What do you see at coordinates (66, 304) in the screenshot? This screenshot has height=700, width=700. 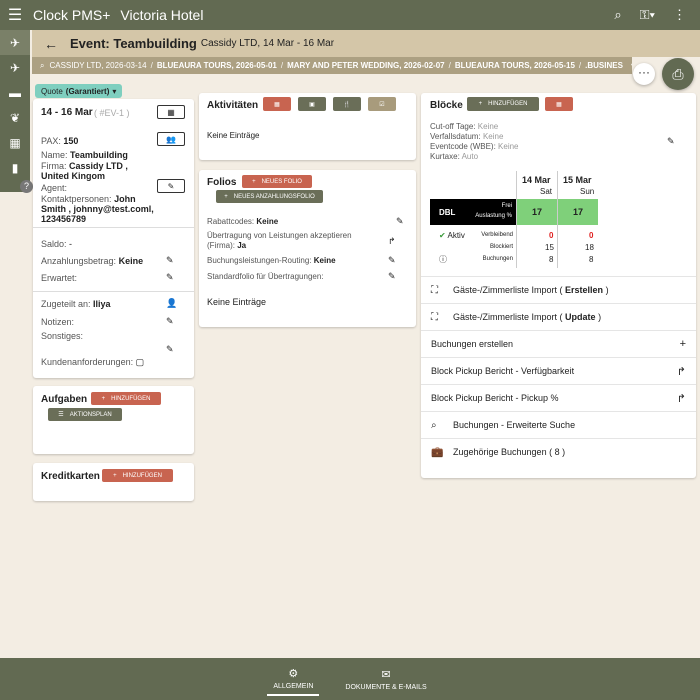 I see `assigned-label: Zugeteilt an:` at bounding box center [66, 304].